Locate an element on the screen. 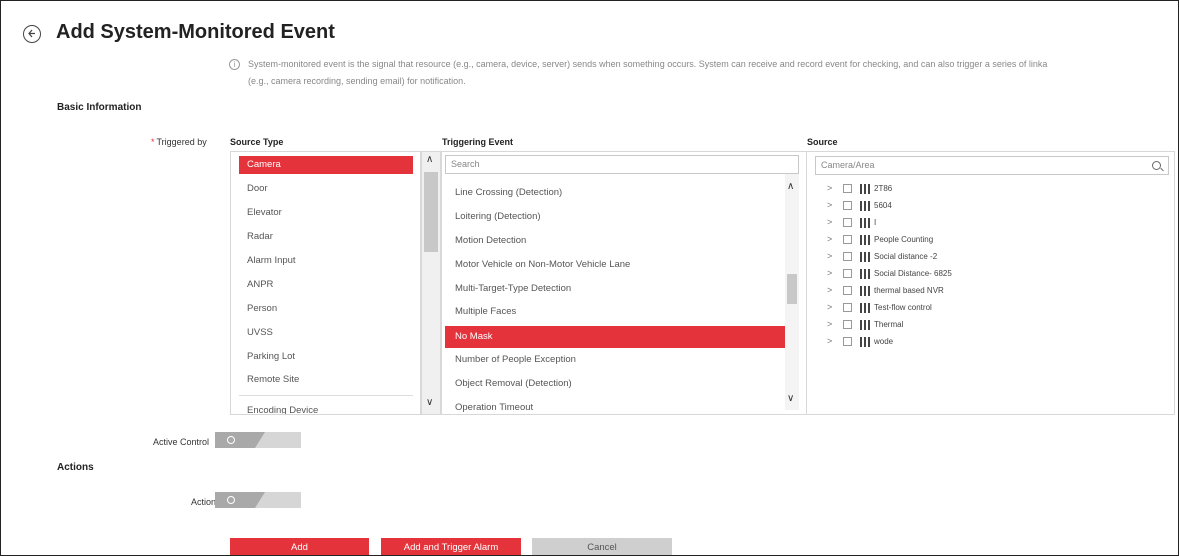 The width and height of the screenshot is (1179, 556). source-type-anpr: ANPR is located at coordinates (326, 285).